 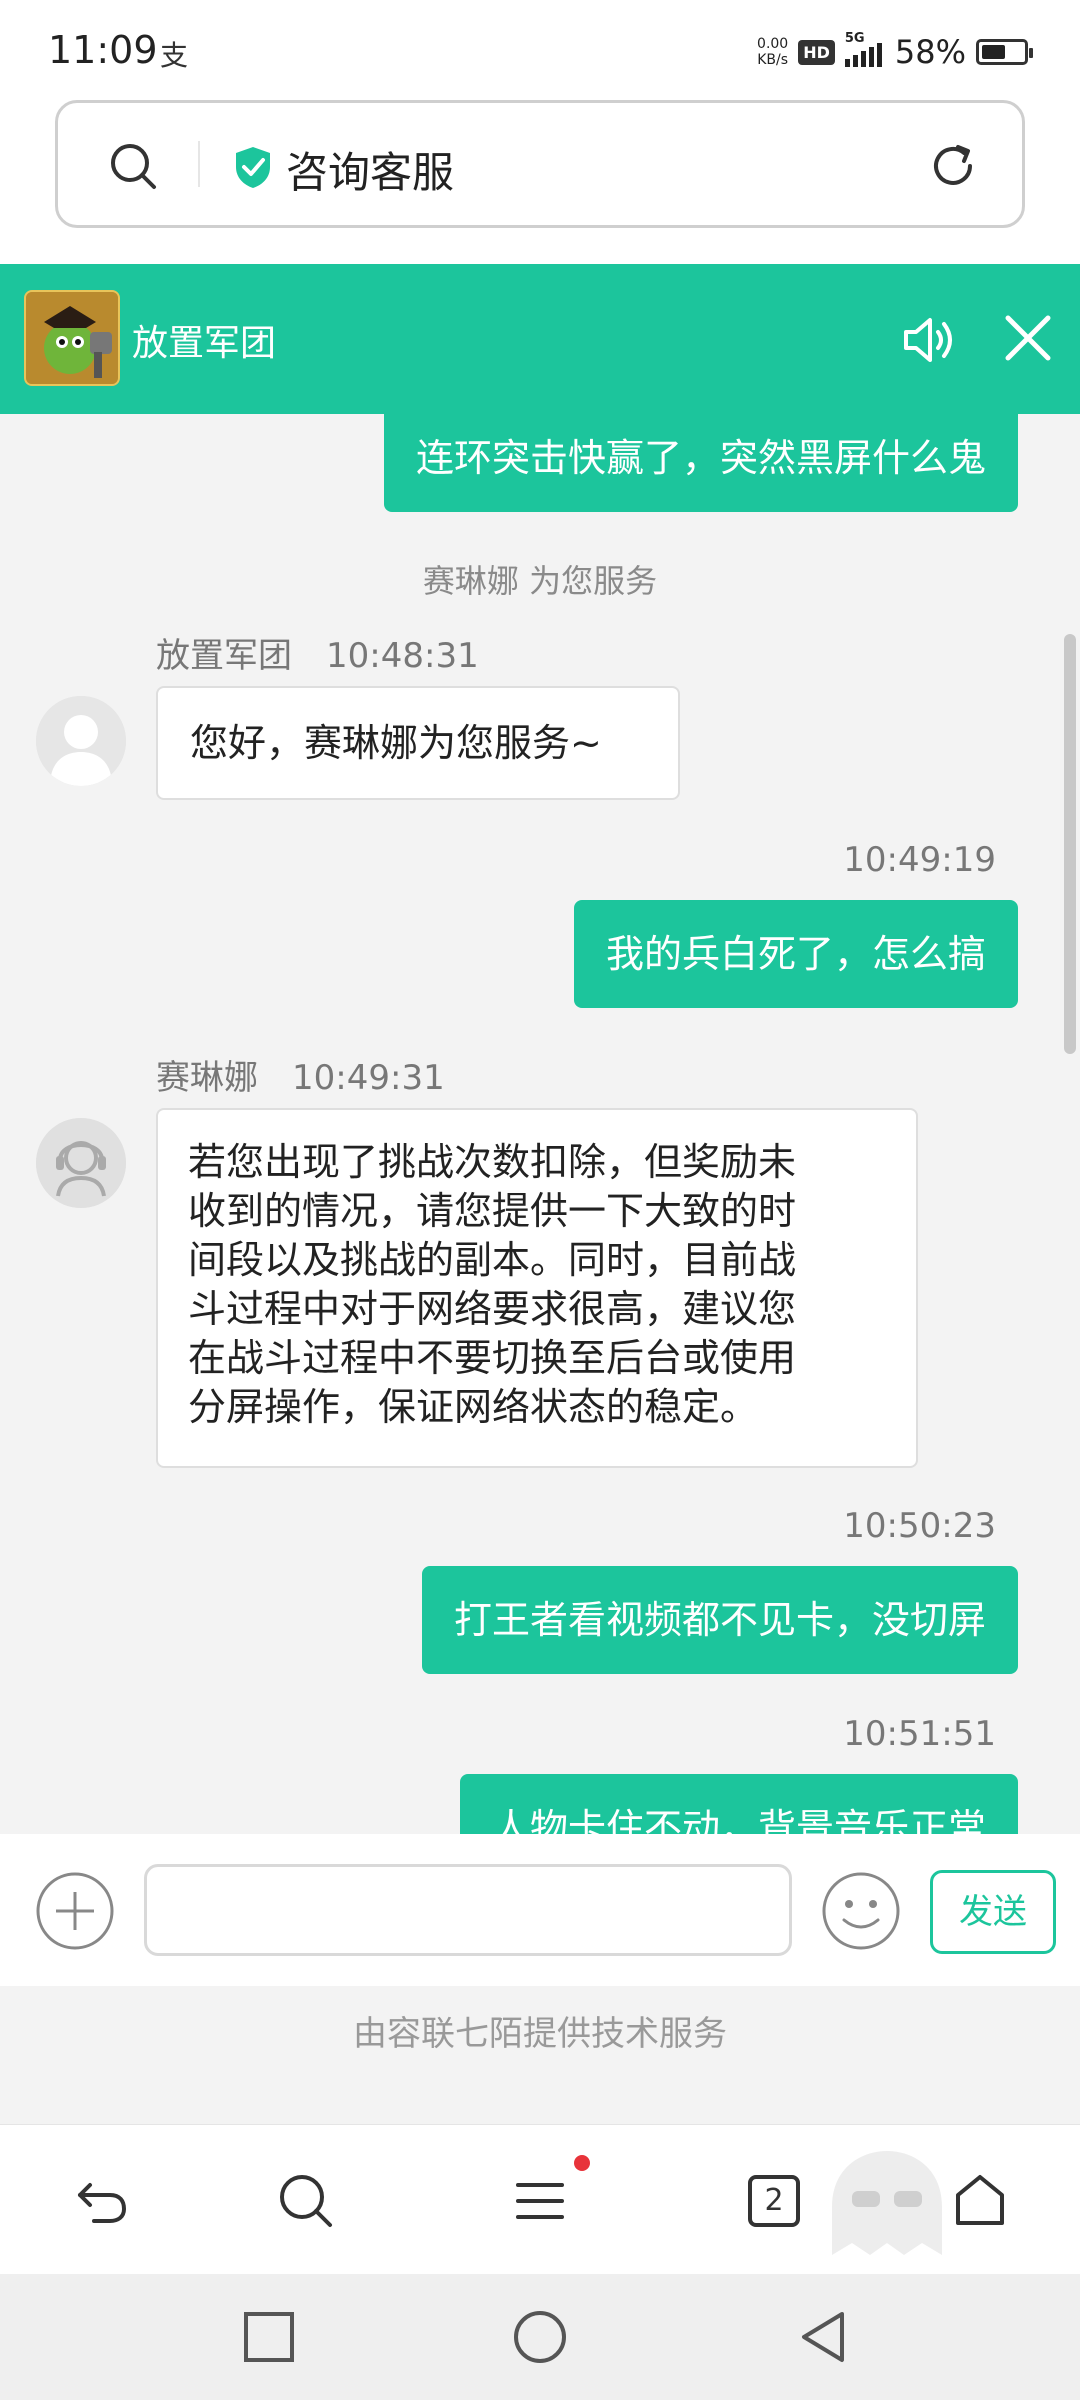 What do you see at coordinates (102, 2201) in the screenshot?
I see `back-icon` at bounding box center [102, 2201].